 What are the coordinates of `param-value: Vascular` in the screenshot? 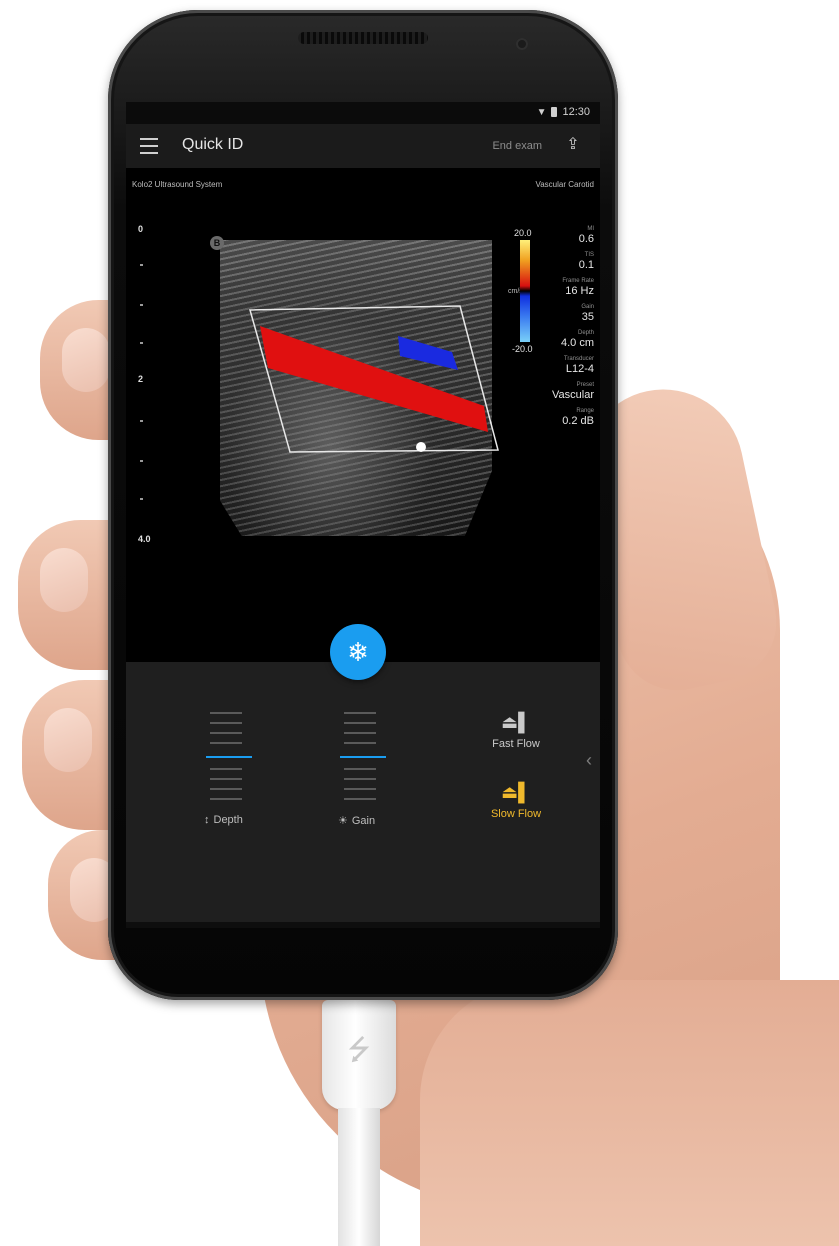 It's located at (573, 395).